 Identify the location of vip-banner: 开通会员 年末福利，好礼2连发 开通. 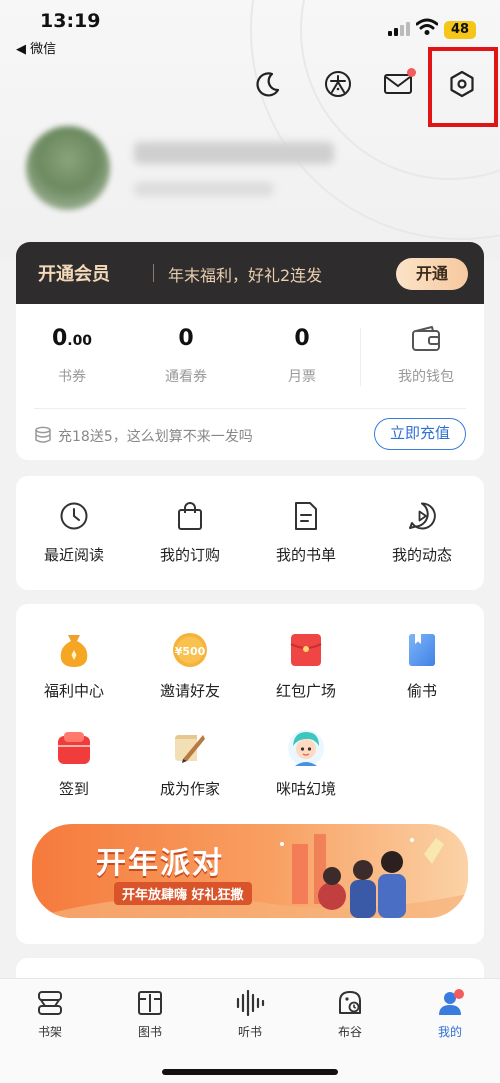
(250, 273).